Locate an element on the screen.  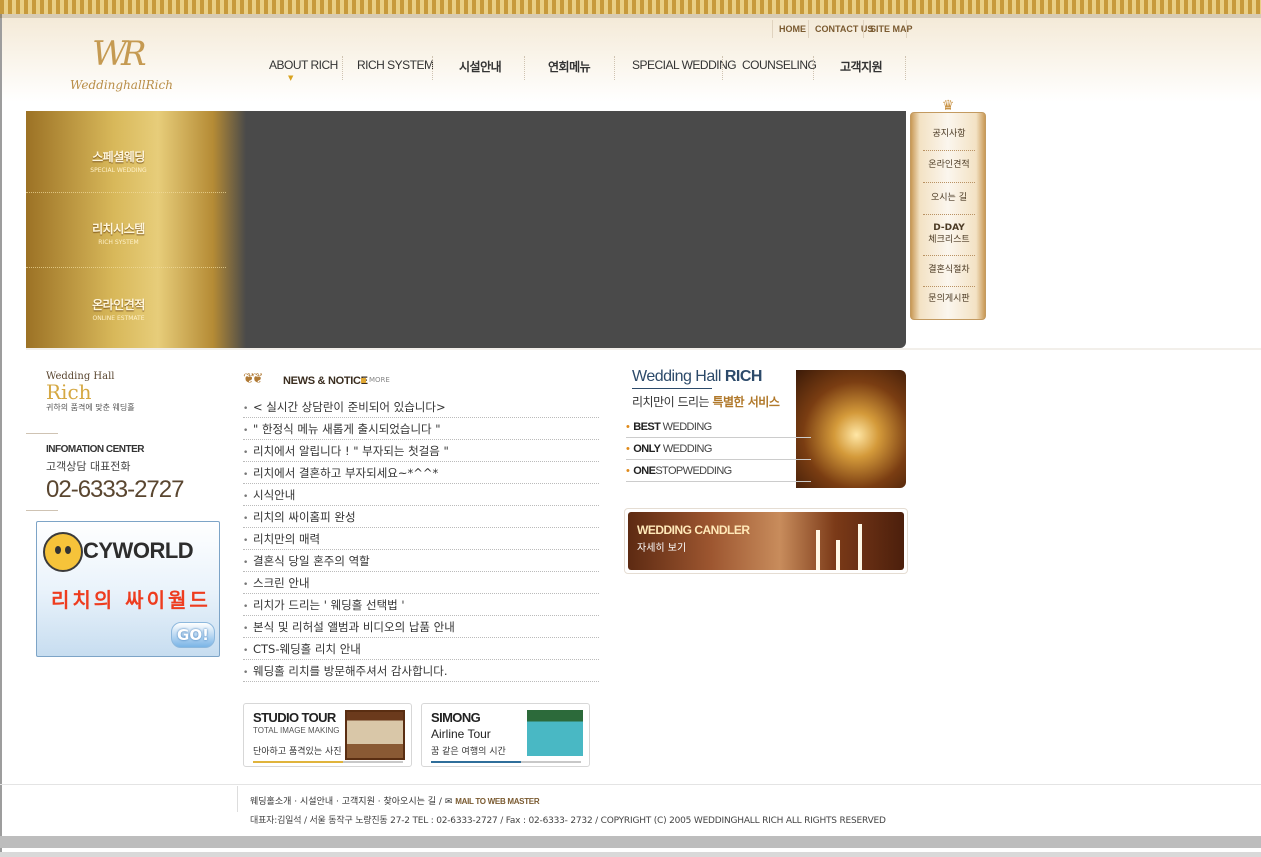
footer-link-facilities: 시설안내 is located at coordinates (316, 802).